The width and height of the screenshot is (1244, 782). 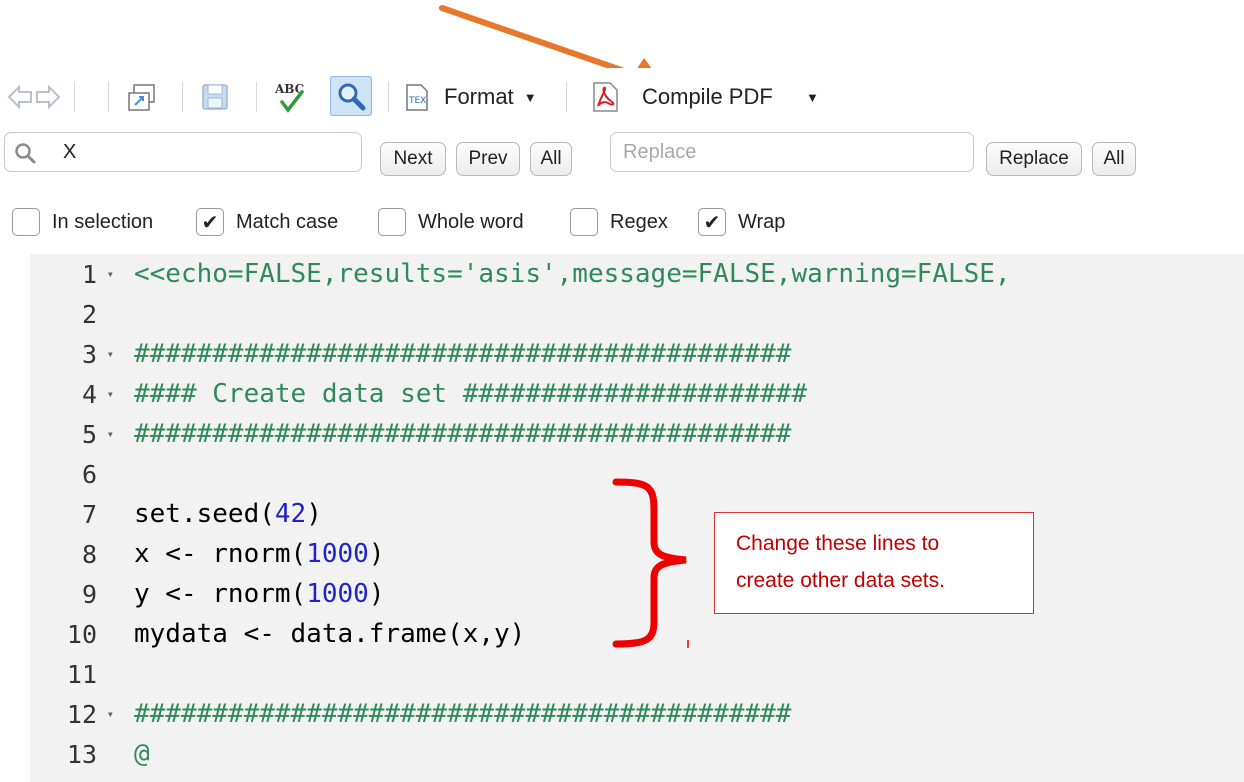 I want to click on line-number: 5 ▾, so click(x=97, y=434).